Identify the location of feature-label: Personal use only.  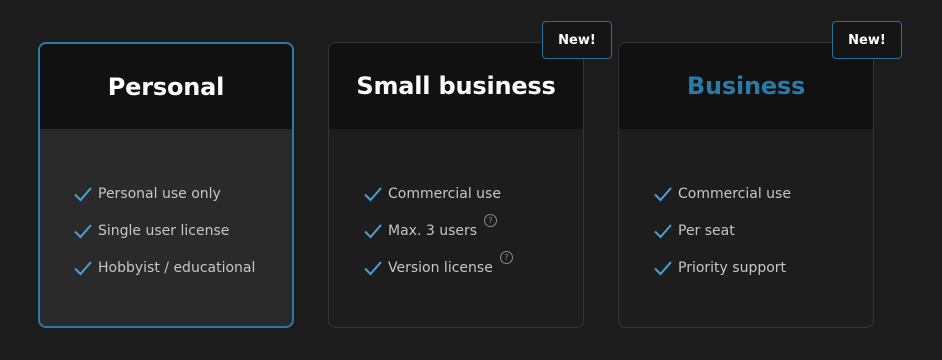
(159, 194).